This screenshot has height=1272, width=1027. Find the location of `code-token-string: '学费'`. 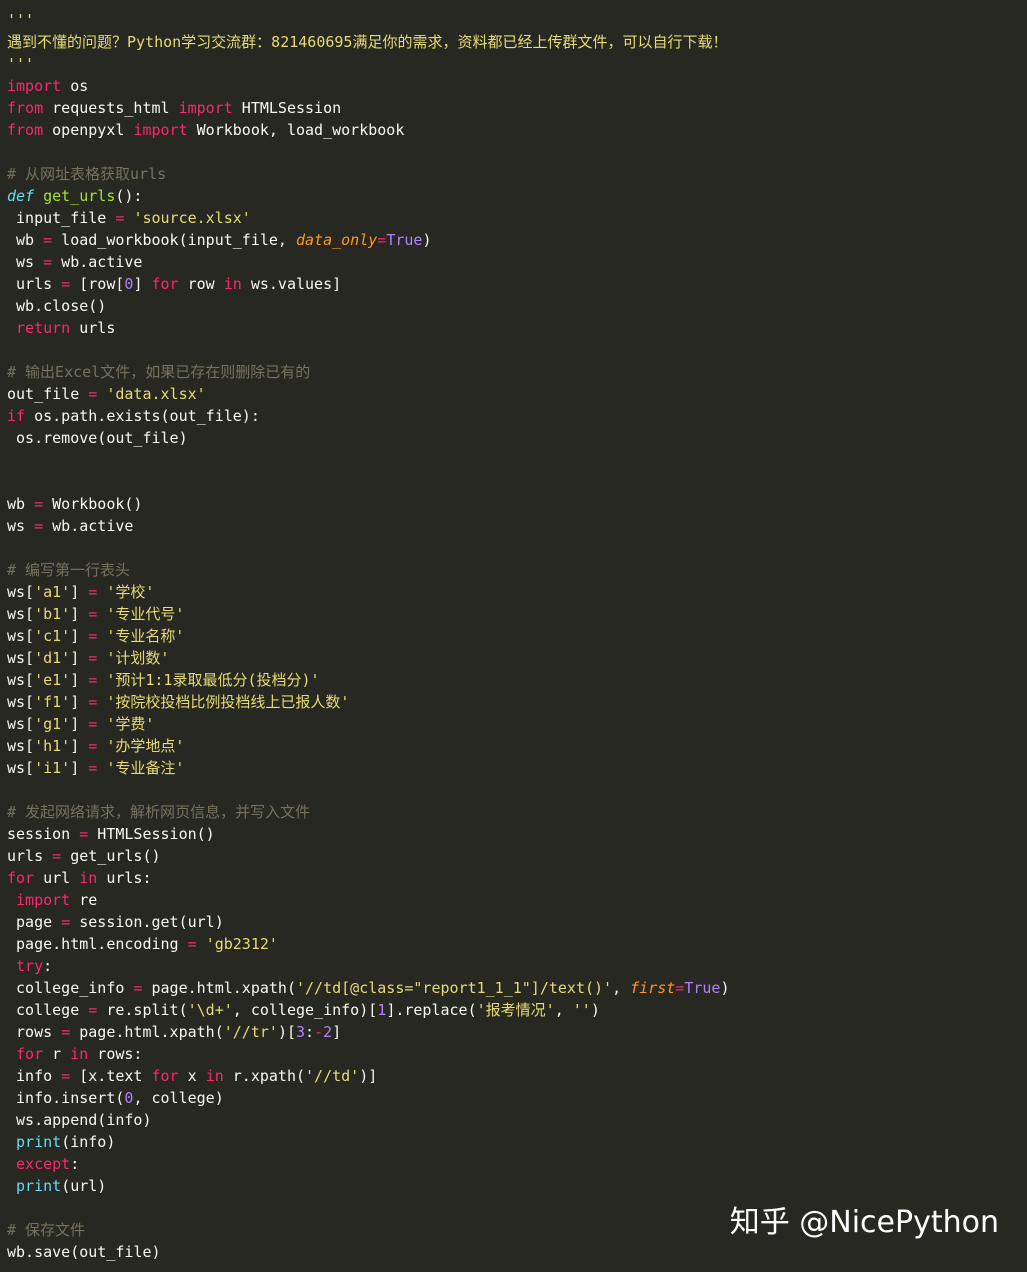

code-token-string: '学费' is located at coordinates (130, 724).